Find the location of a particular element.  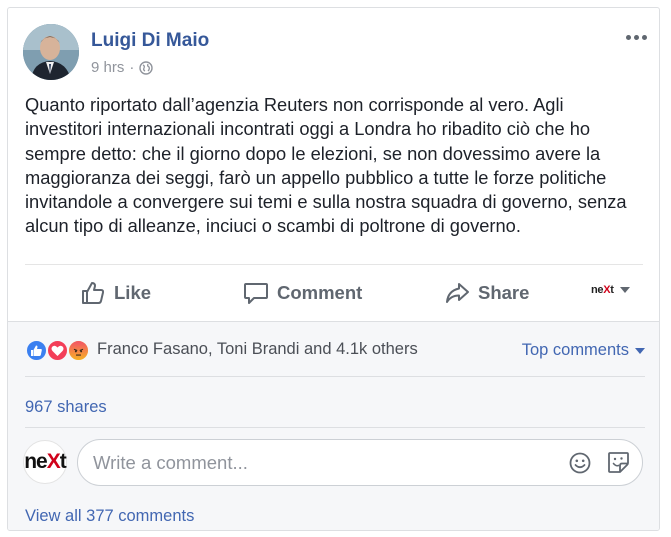

like-icon is located at coordinates (36, 350).